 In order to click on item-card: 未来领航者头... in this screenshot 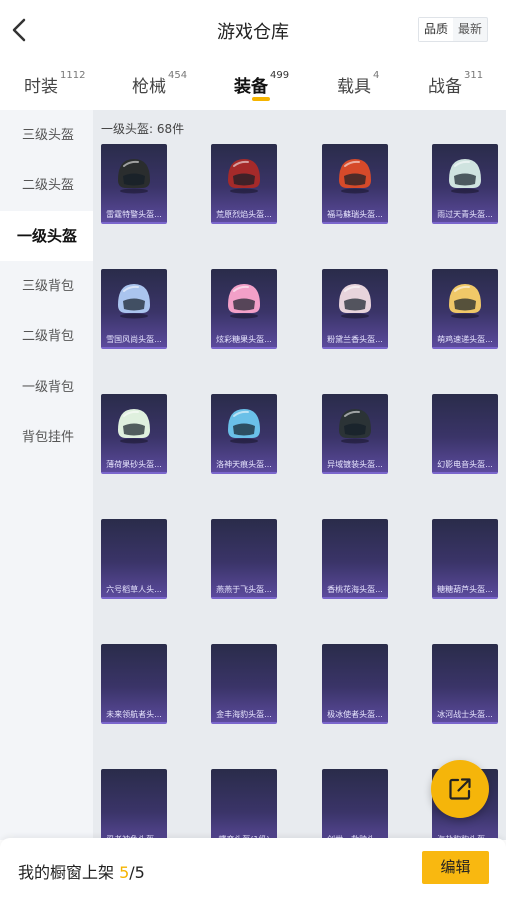, I will do `click(134, 684)`.